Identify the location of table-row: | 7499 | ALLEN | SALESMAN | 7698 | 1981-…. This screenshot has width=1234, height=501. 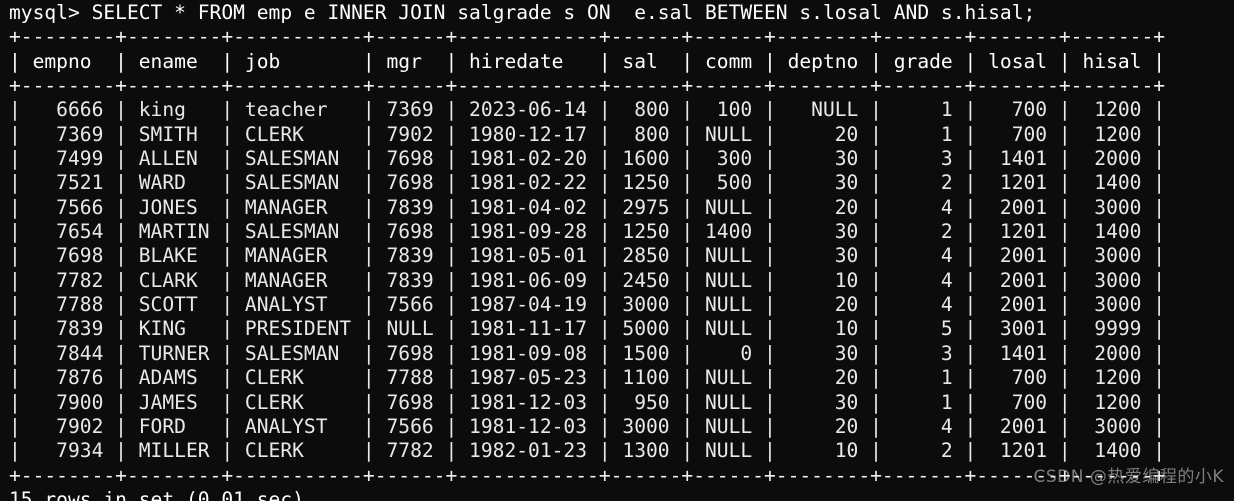
(587, 159).